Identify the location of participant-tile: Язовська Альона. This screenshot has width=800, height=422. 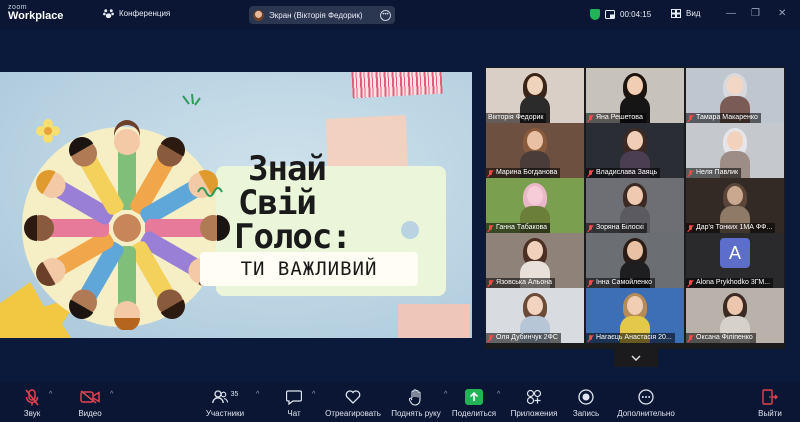
(535, 260).